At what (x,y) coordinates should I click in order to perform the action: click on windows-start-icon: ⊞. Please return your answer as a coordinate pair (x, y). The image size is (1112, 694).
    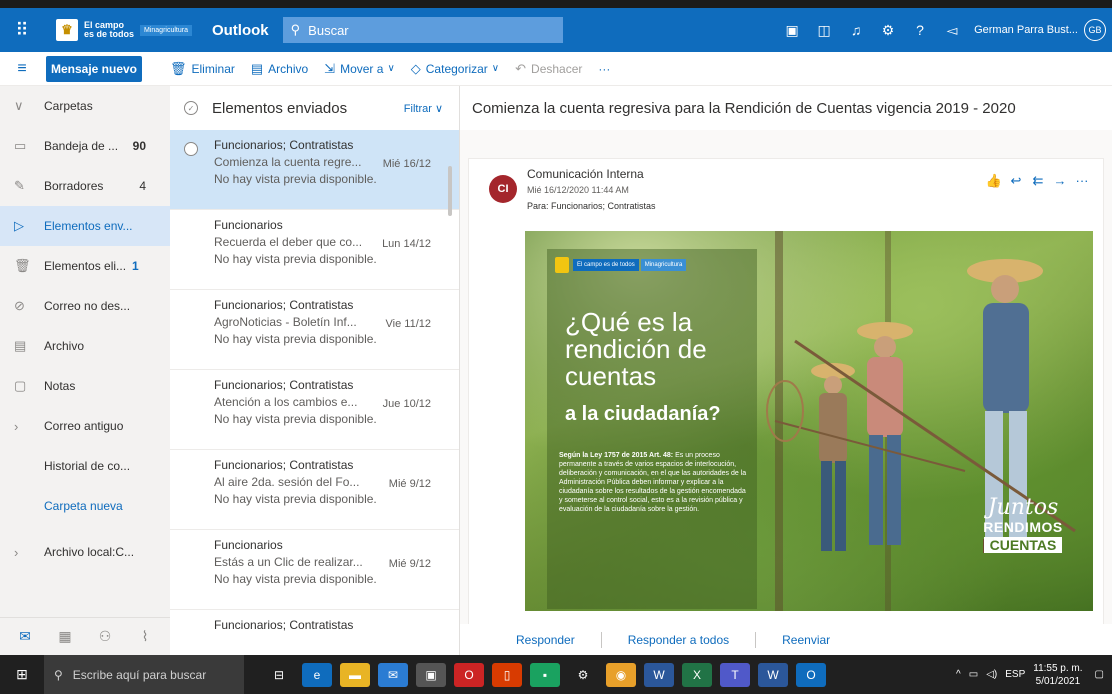
    Looking at the image, I should click on (22, 674).